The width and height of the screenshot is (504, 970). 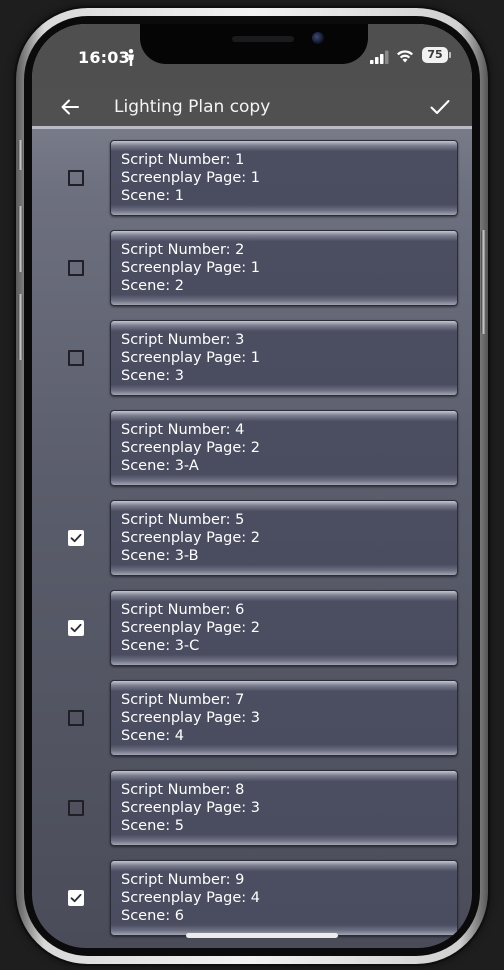 I want to click on action-button, so click(x=20, y=155).